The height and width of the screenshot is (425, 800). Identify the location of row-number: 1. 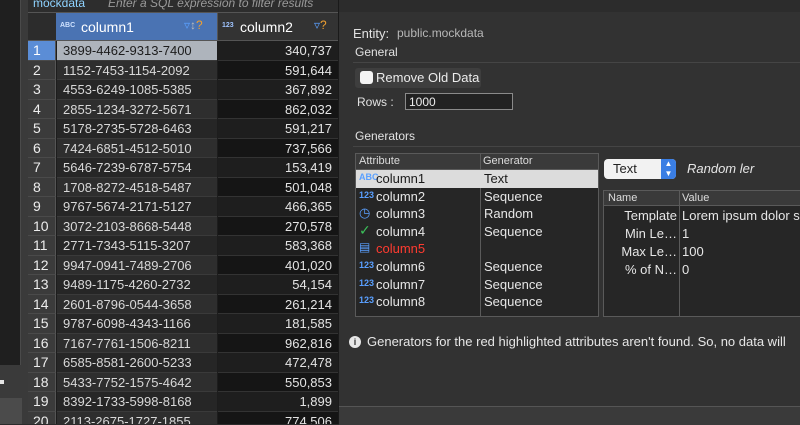
(42, 51).